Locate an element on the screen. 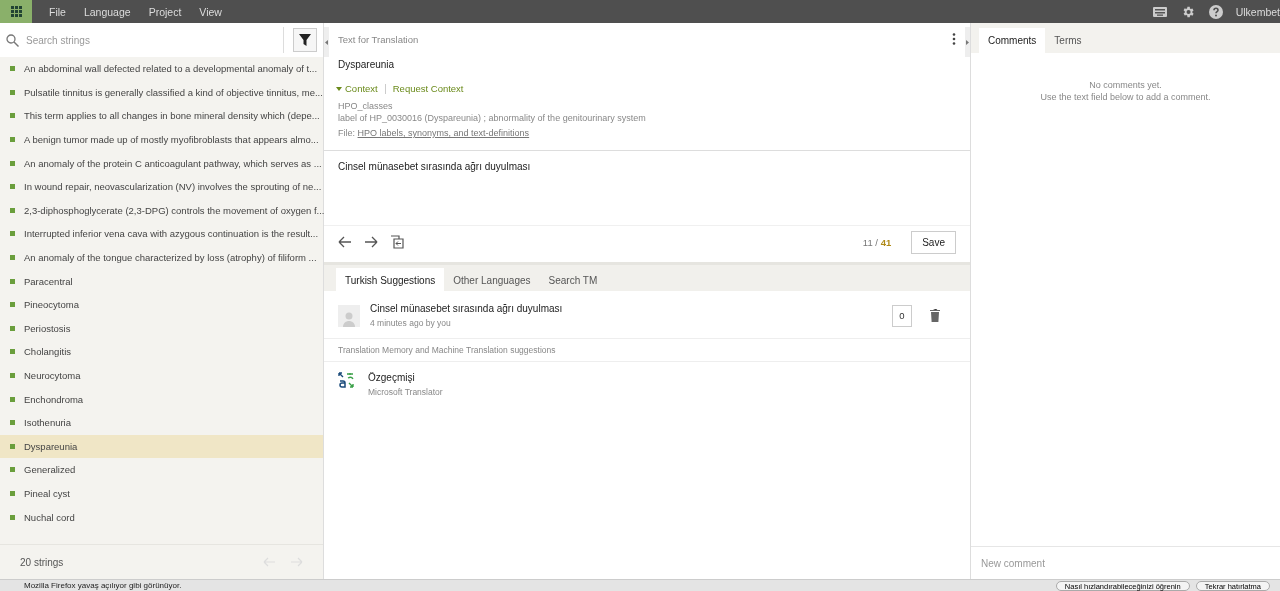 Image resolution: width=1280 pixels, height=591 pixels. filter-button is located at coordinates (305, 40).